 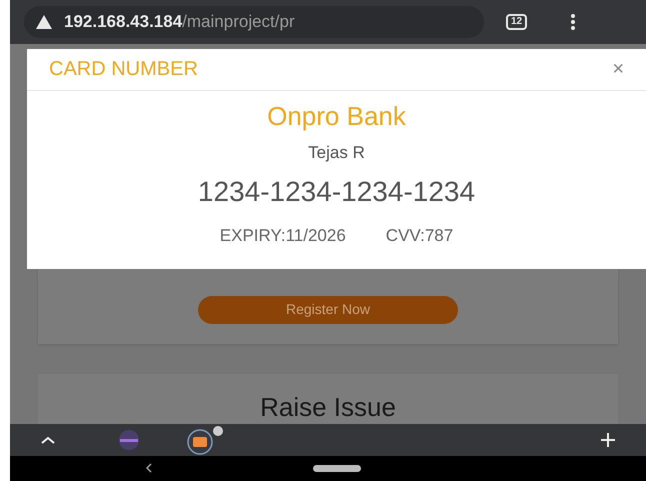 What do you see at coordinates (517, 22) in the screenshot?
I see `tab-count: 12` at bounding box center [517, 22].